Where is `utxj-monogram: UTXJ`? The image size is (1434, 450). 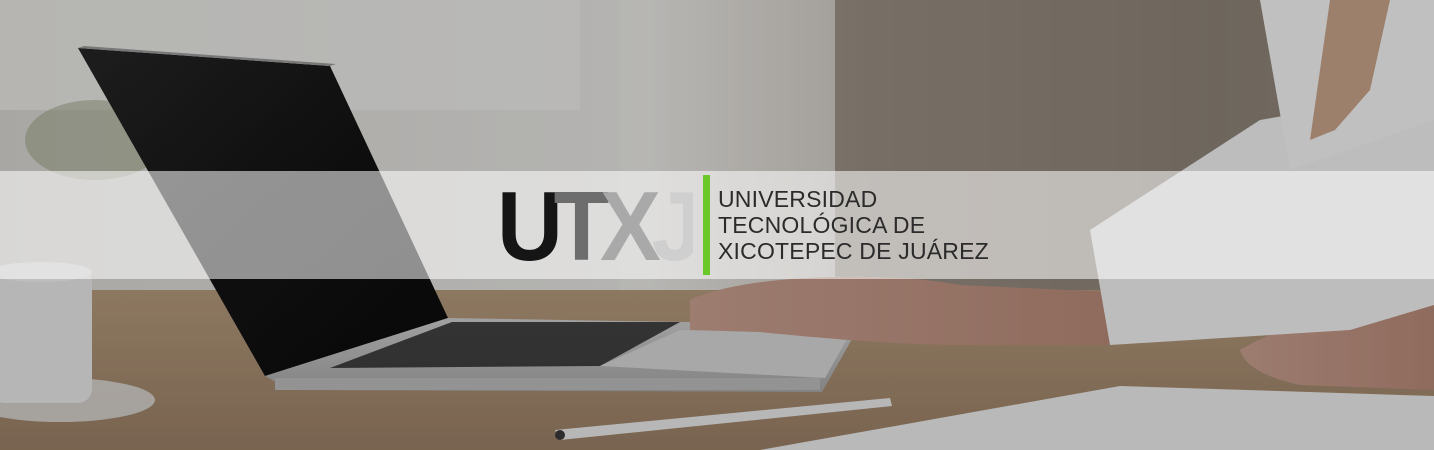
utxj-monogram: UTXJ is located at coordinates (595, 225).